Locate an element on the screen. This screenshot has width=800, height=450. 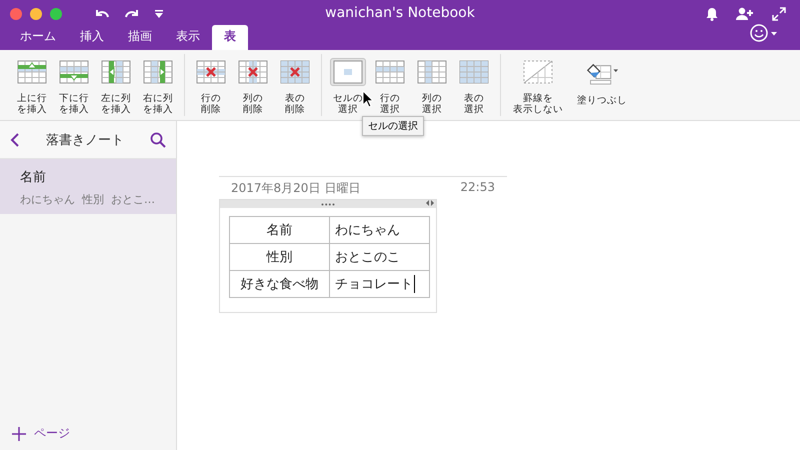
ribbon-button: 下に行 を挿入 is located at coordinates (74, 85).